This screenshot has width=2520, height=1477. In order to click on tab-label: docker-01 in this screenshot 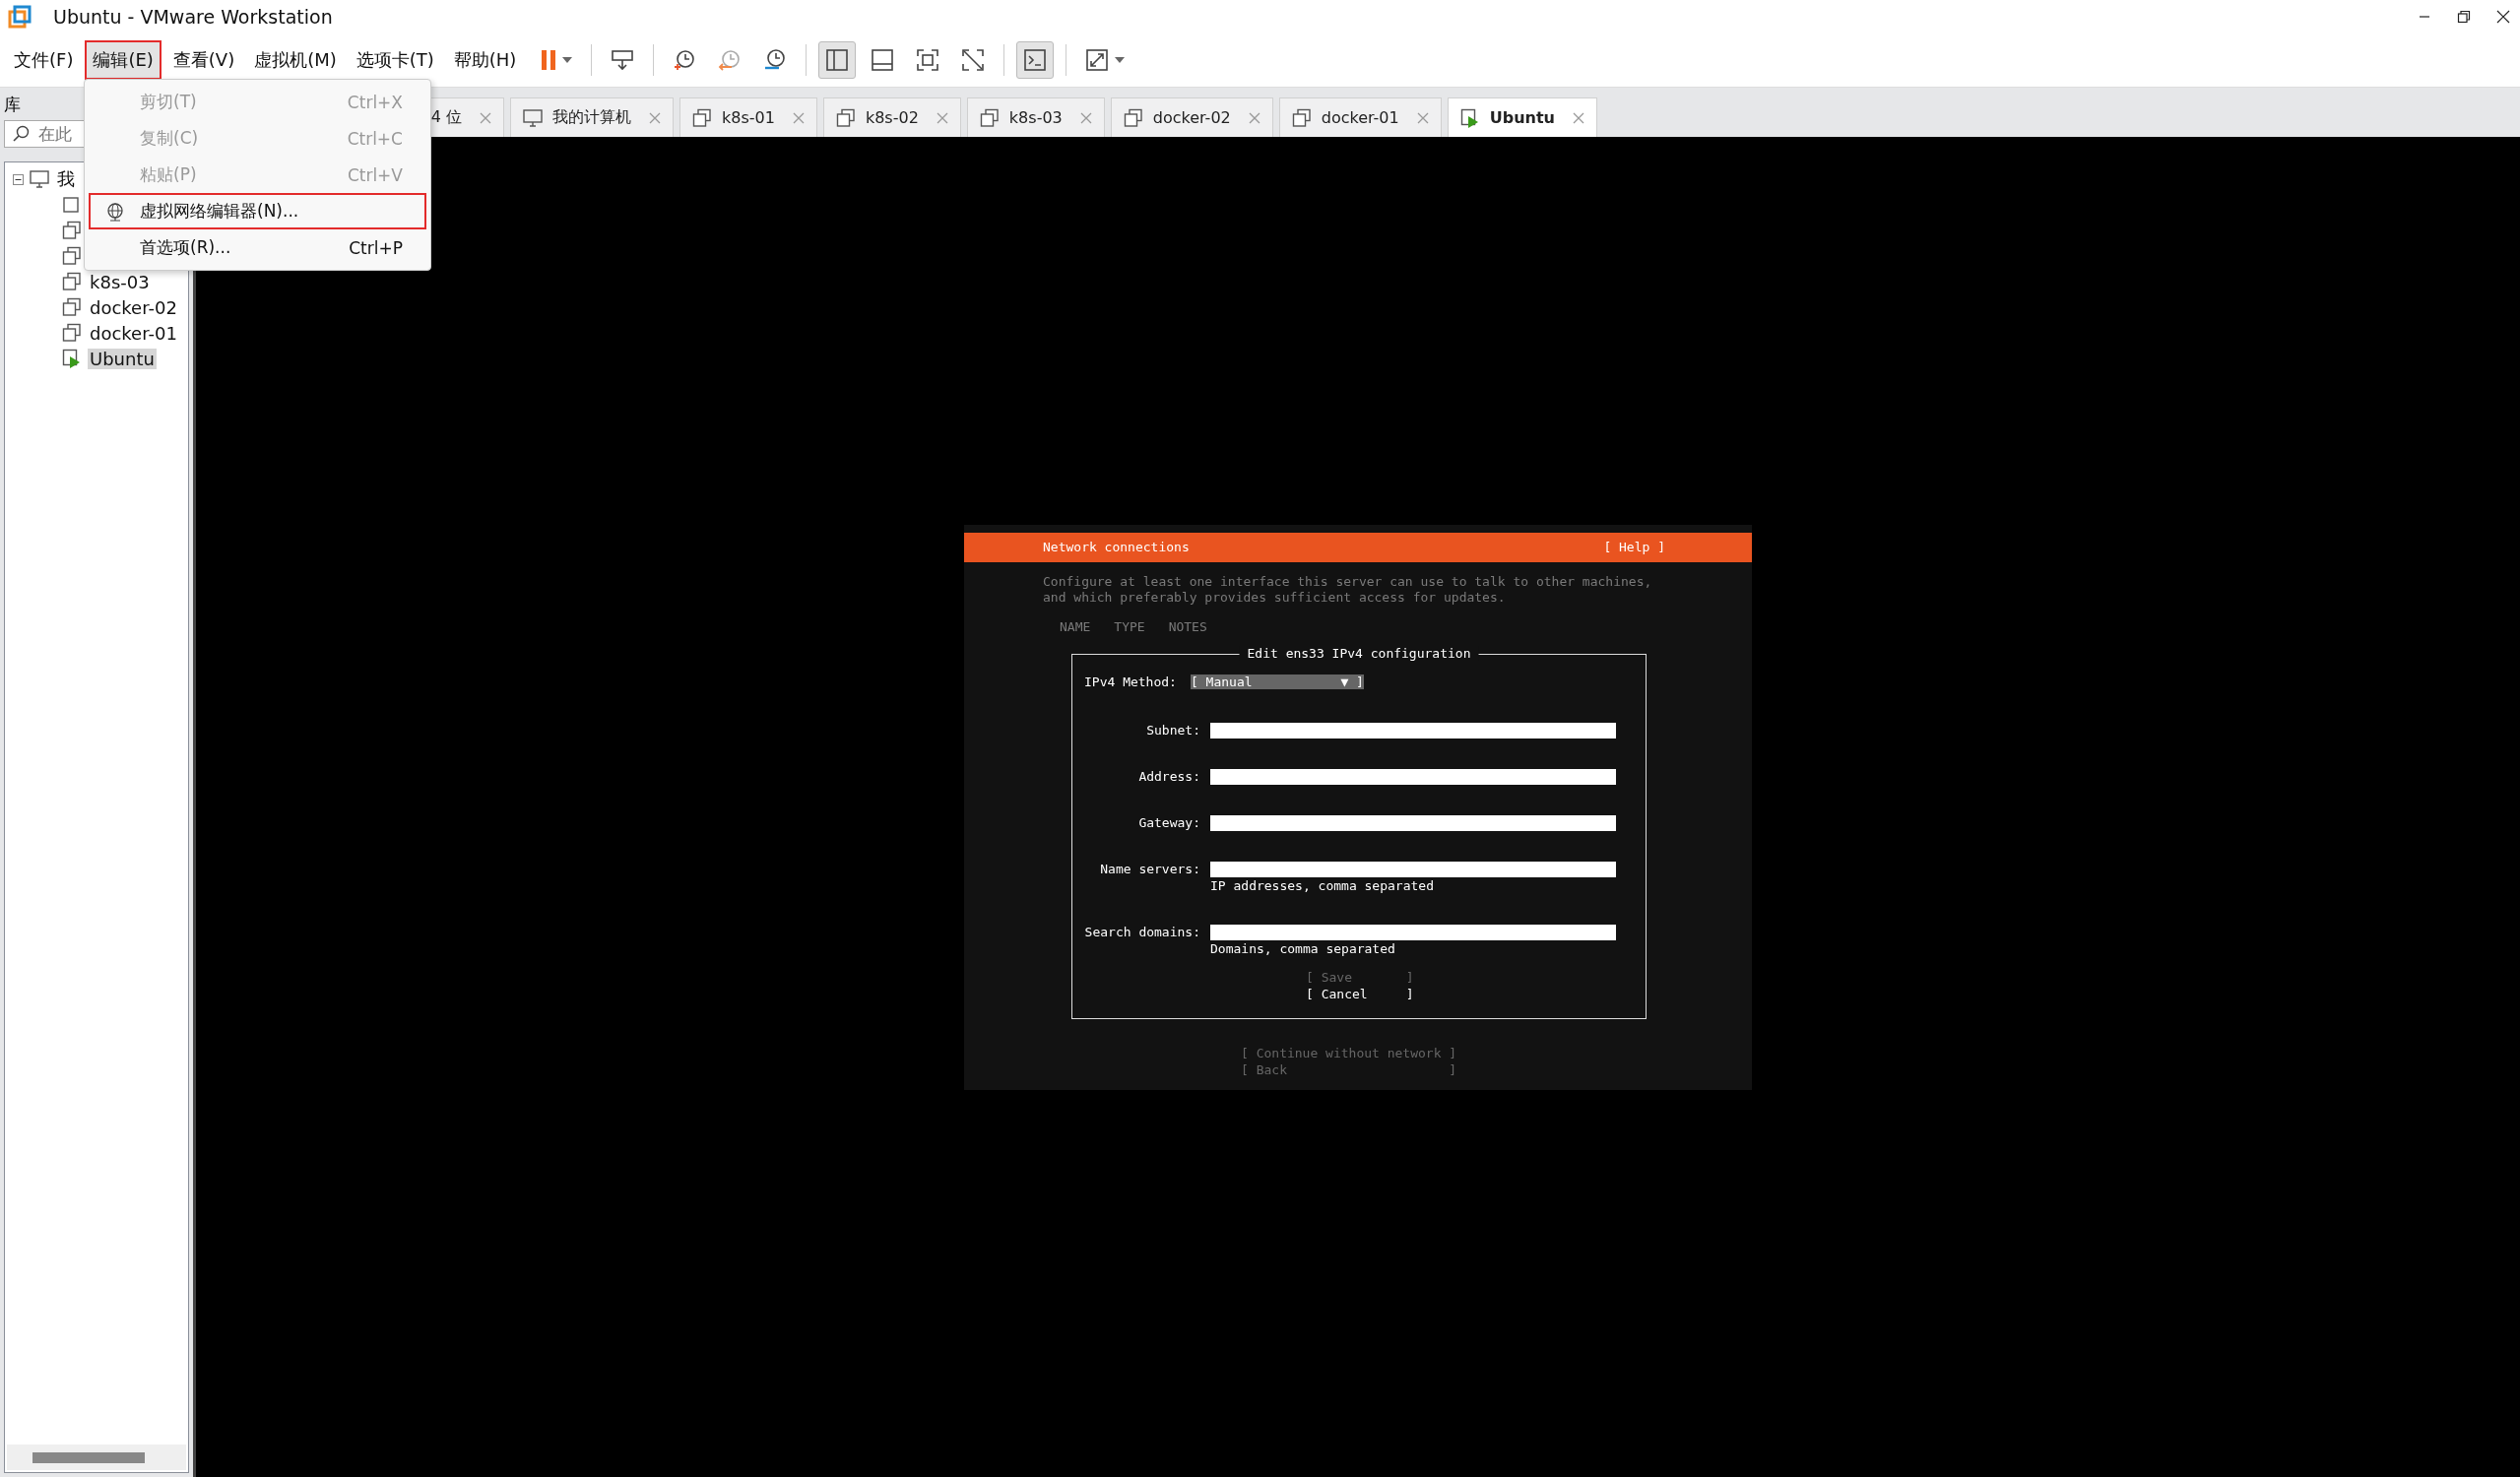, I will do `click(1360, 118)`.